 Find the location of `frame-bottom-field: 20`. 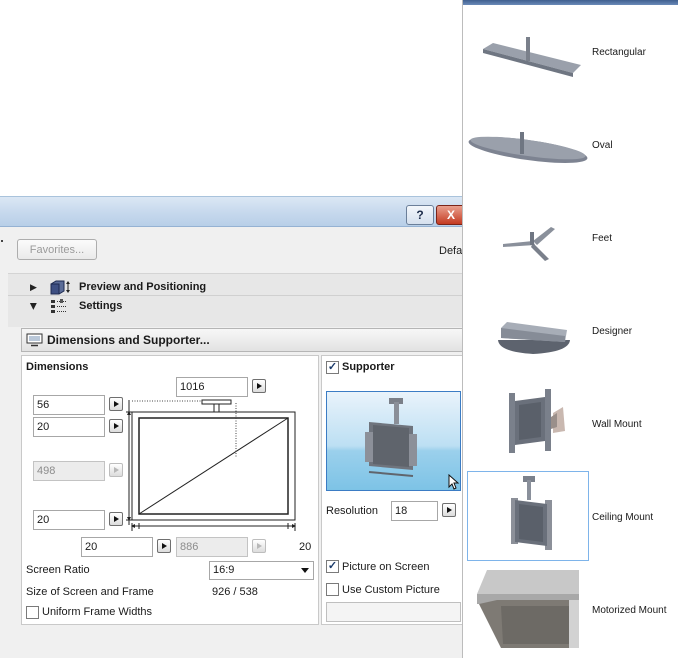

frame-bottom-field: 20 is located at coordinates (69, 520).